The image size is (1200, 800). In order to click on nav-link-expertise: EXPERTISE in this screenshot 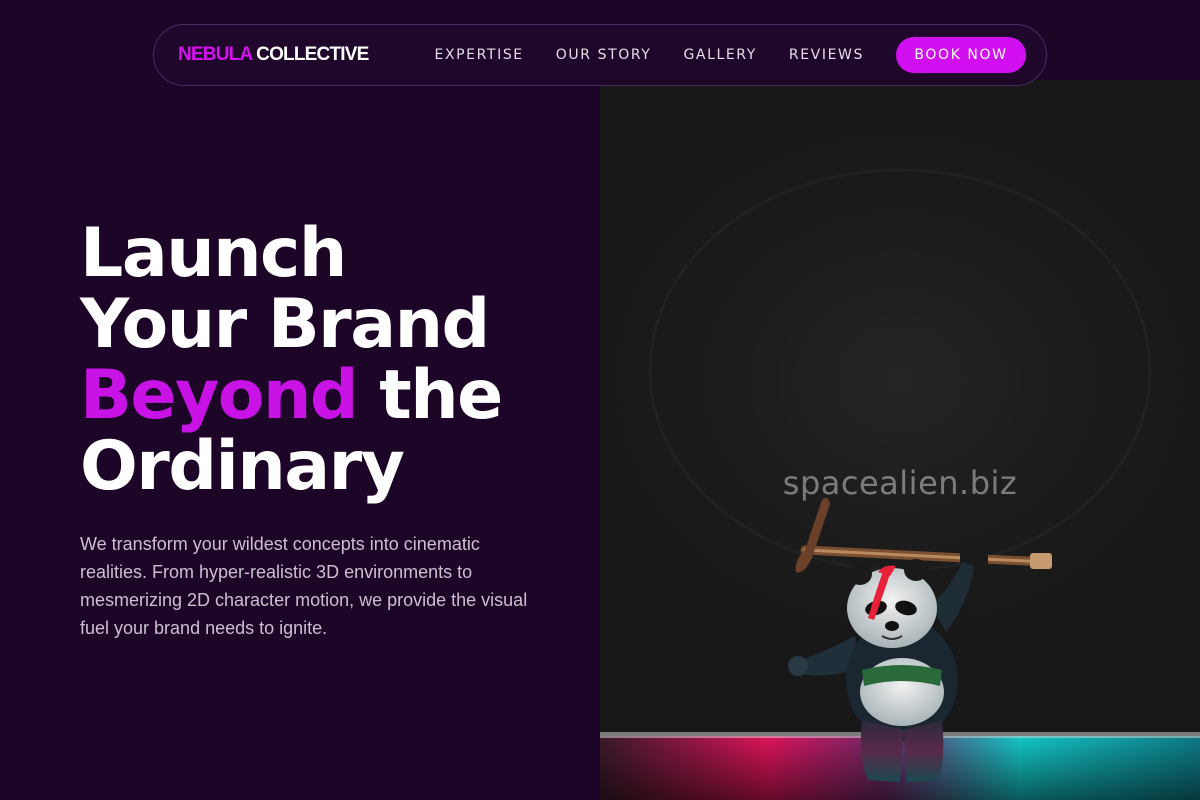, I will do `click(479, 55)`.